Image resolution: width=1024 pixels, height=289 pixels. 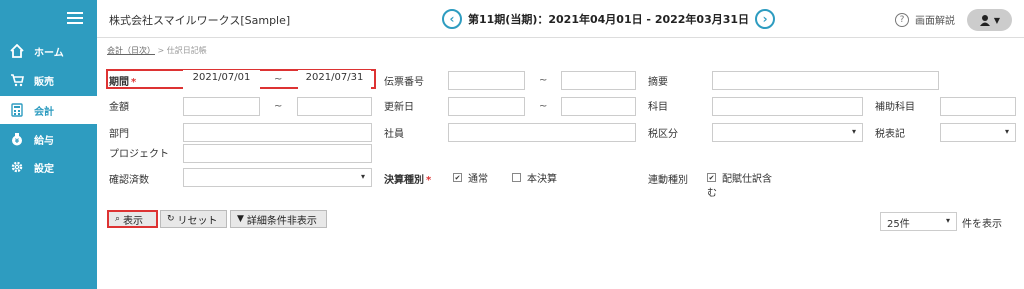 What do you see at coordinates (997, 20) in the screenshot?
I see `chevron-down-icon: ▼` at bounding box center [997, 20].